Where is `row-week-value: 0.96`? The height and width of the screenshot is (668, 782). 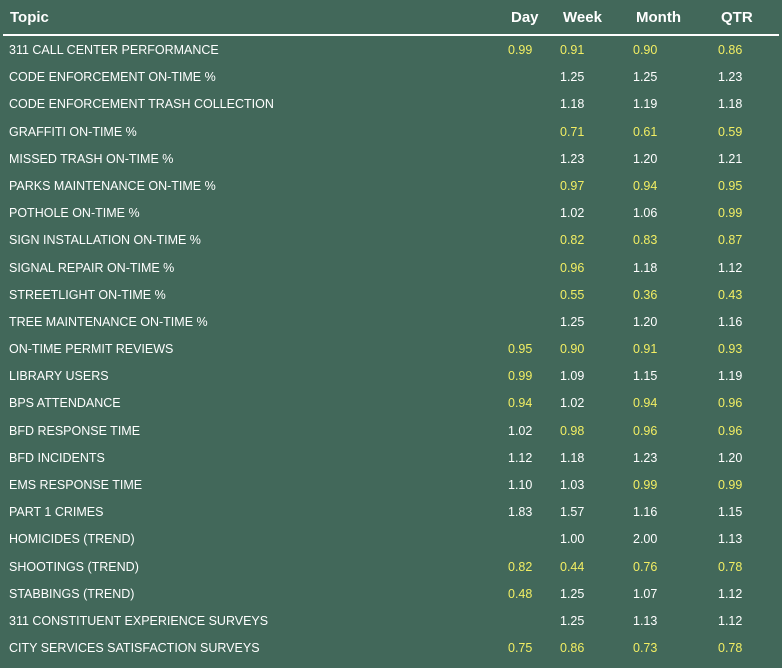 row-week-value: 0.96 is located at coordinates (572, 267).